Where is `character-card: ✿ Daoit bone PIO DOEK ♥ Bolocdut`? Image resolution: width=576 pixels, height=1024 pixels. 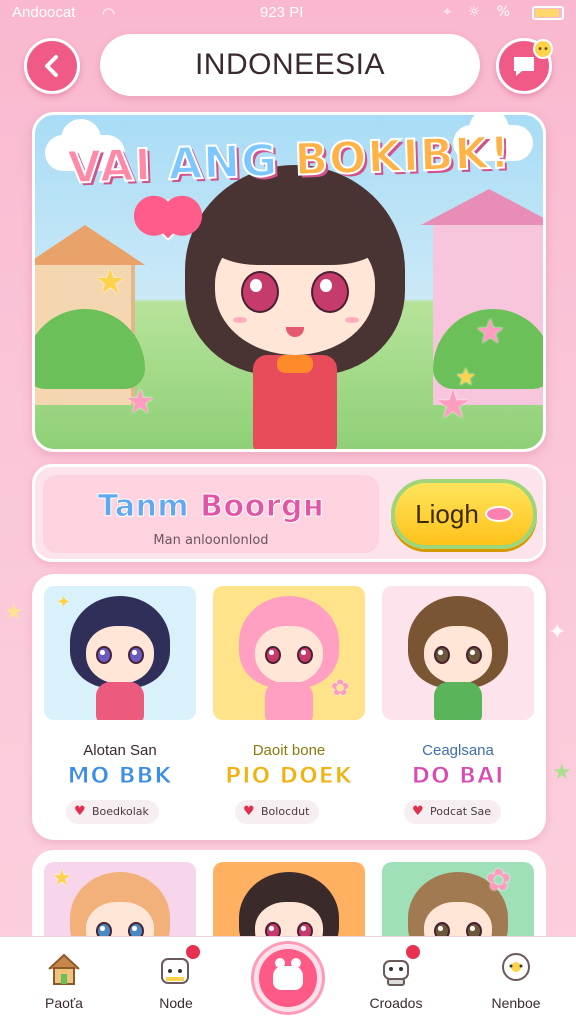
character-card: ✿ Daoit bone PIO DOEK ♥ Bolocdut is located at coordinates (289, 705).